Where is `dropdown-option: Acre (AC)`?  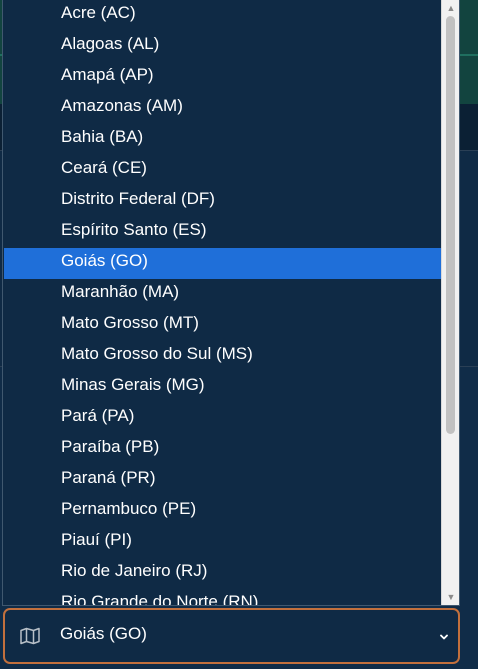 dropdown-option: Acre (AC) is located at coordinates (222, 15).